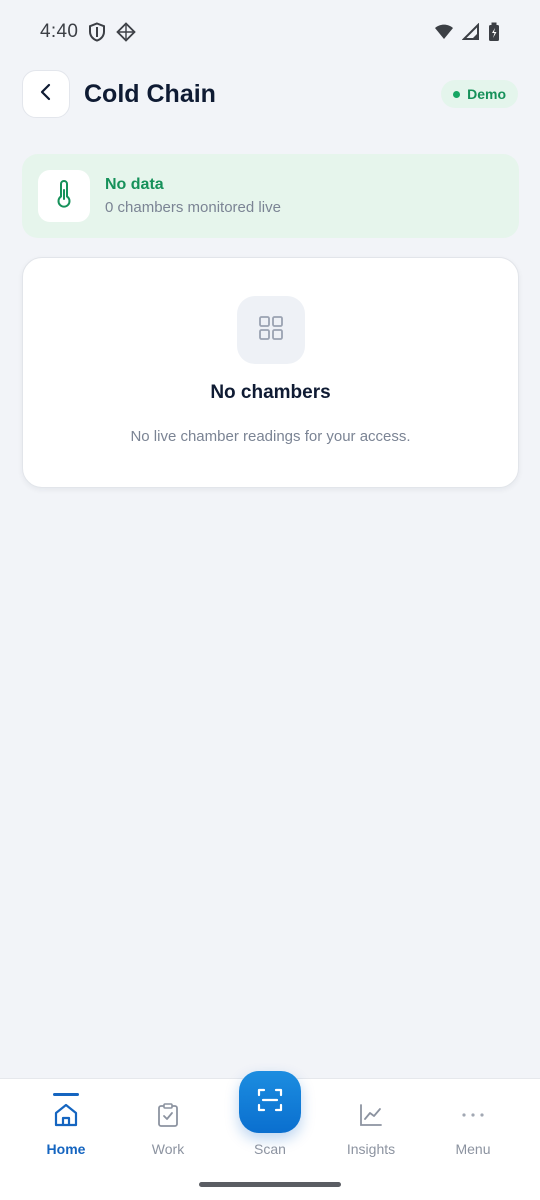  What do you see at coordinates (168, 1115) in the screenshot?
I see `clipboard-check-icon` at bounding box center [168, 1115].